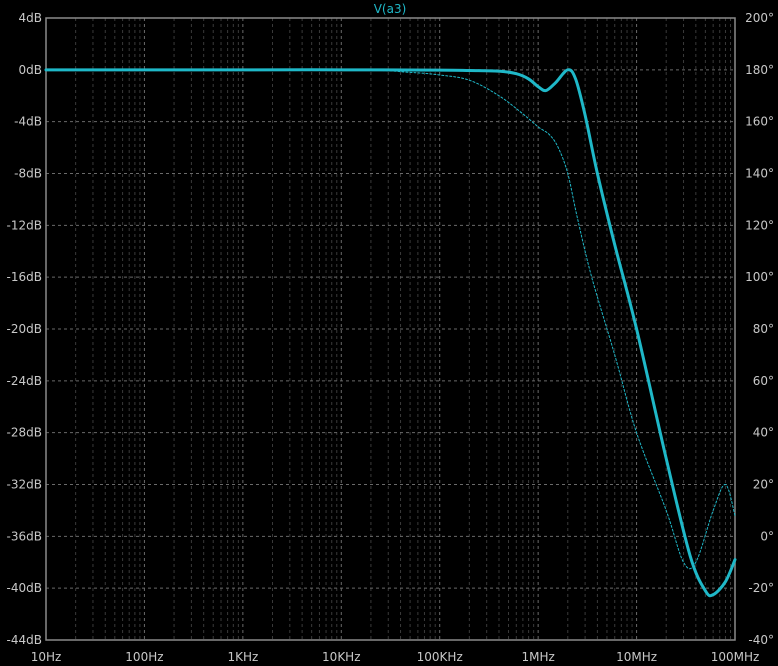 The height and width of the screenshot is (666, 778). Describe the element at coordinates (761, 588) in the screenshot. I see `y-right-tick-label: -20°` at that location.